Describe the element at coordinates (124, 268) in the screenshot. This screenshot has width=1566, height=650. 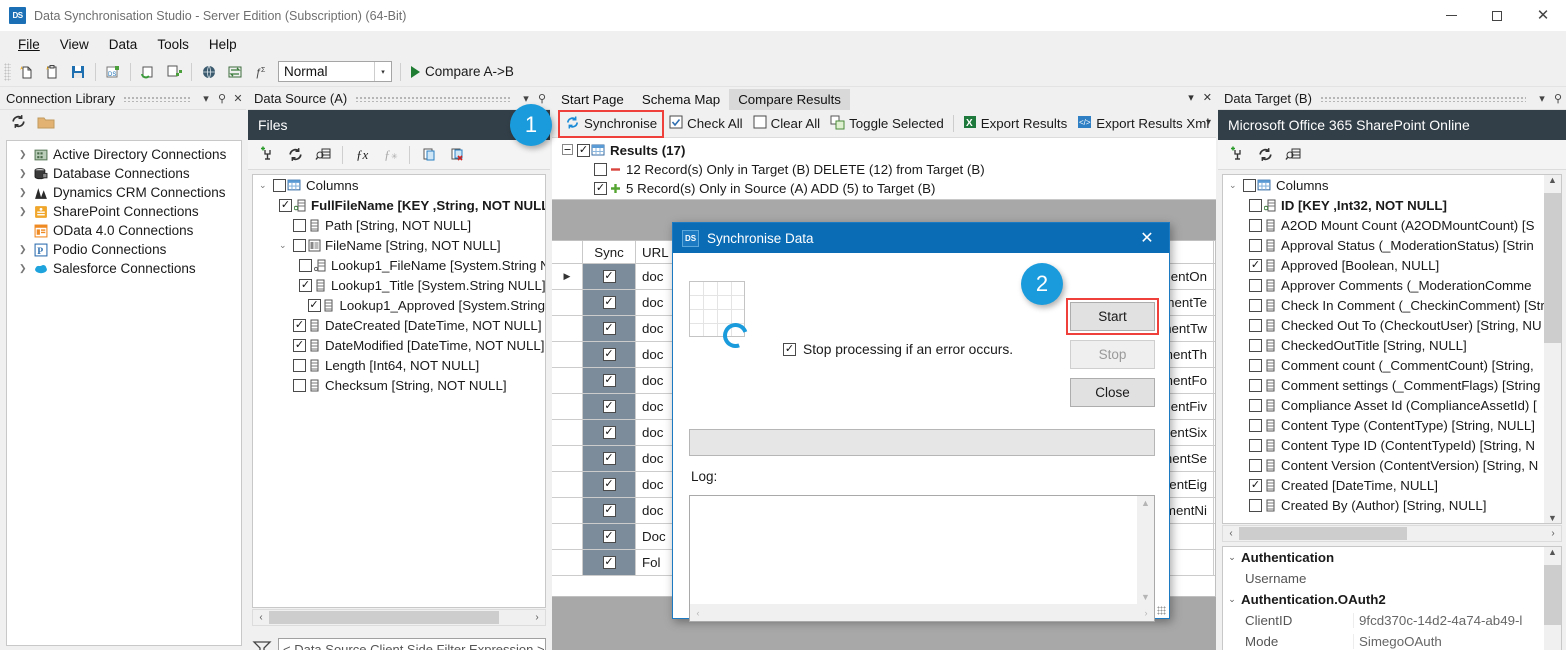
I see `connection-item-6: ❯ Salesforce Connections` at that location.